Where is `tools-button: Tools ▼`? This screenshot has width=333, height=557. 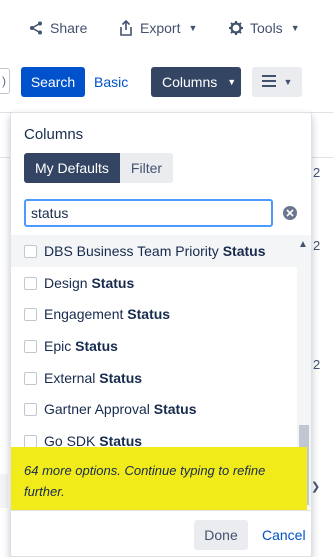
tools-button: Tools ▼ is located at coordinates (264, 28).